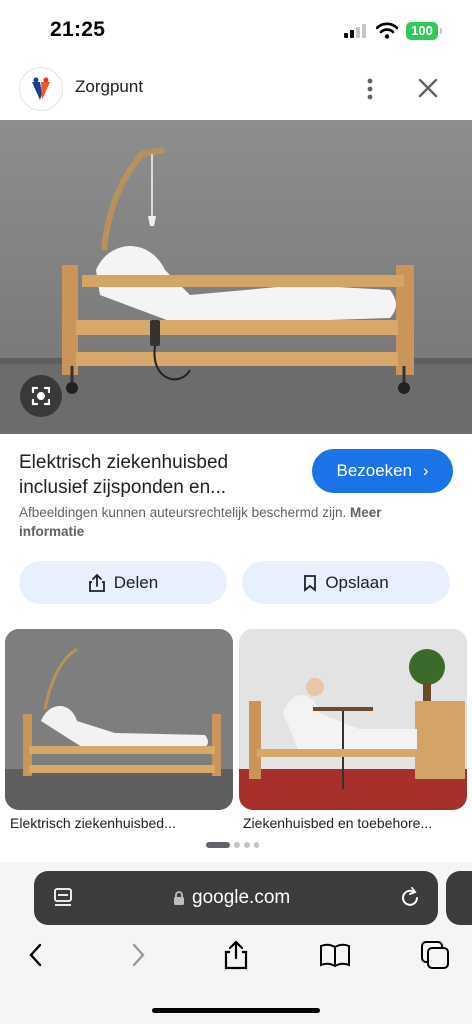 This screenshot has width=472, height=1024. Describe the element at coordinates (459, 898) in the screenshot. I see `next-tab-preview` at that location.